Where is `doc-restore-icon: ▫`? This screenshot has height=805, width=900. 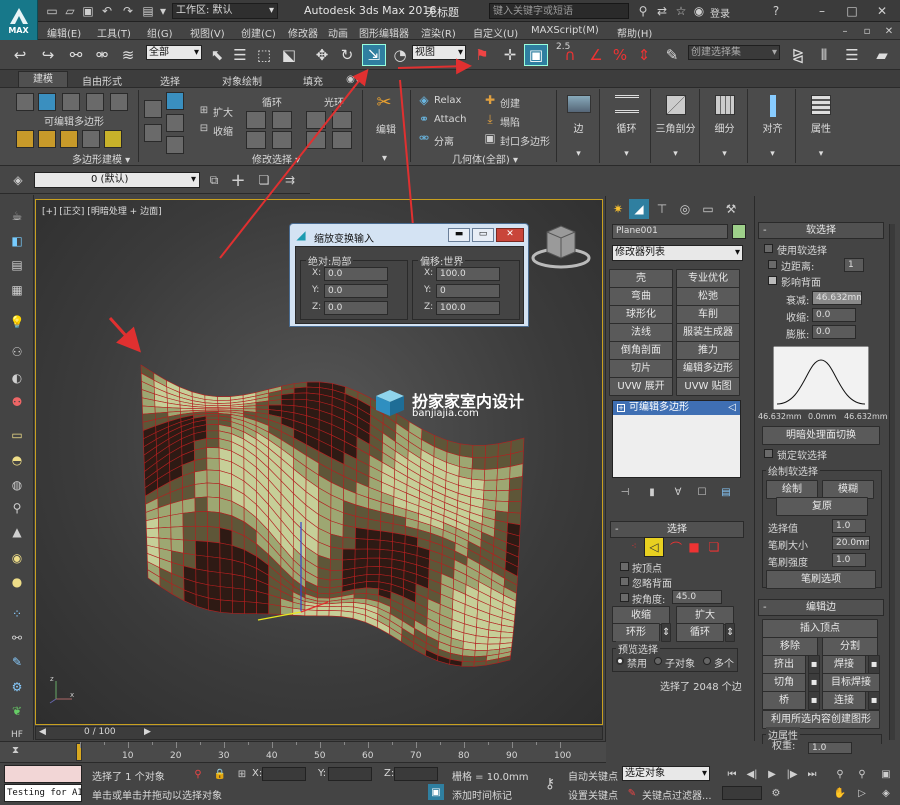 doc-restore-icon: ▫ is located at coordinates (867, 31).